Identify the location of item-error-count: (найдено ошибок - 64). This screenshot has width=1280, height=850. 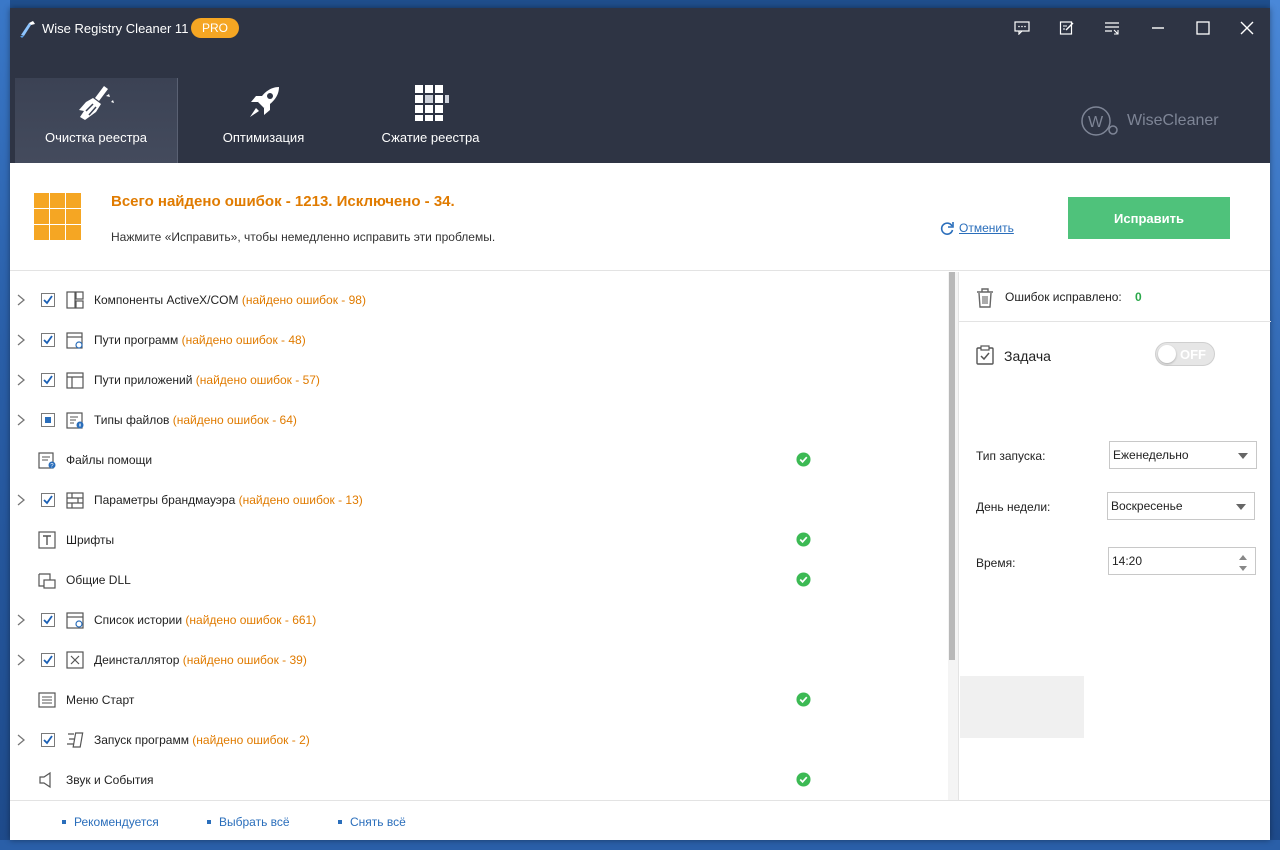
(234, 420).